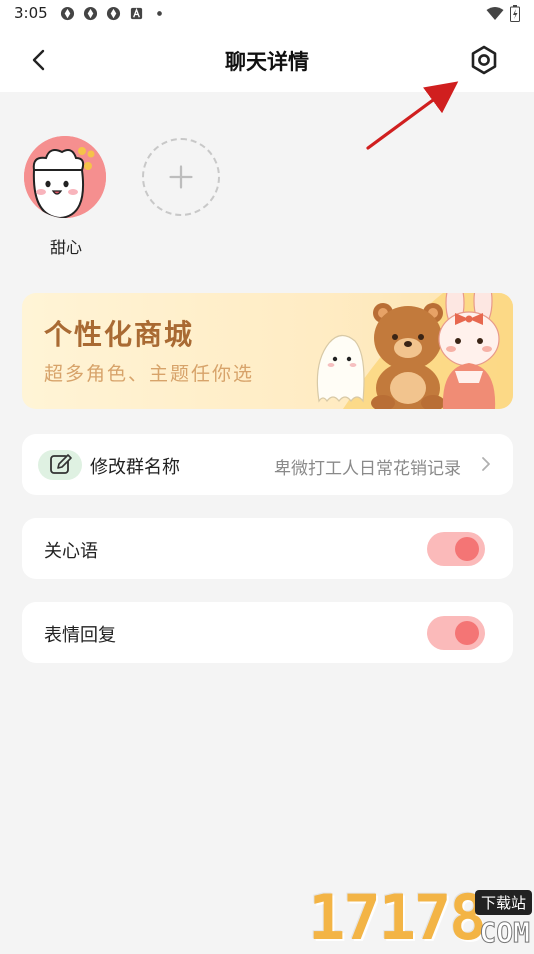 The image size is (534, 954). Describe the element at coordinates (505, 933) in the screenshot. I see `watermark-domain: COM` at that location.